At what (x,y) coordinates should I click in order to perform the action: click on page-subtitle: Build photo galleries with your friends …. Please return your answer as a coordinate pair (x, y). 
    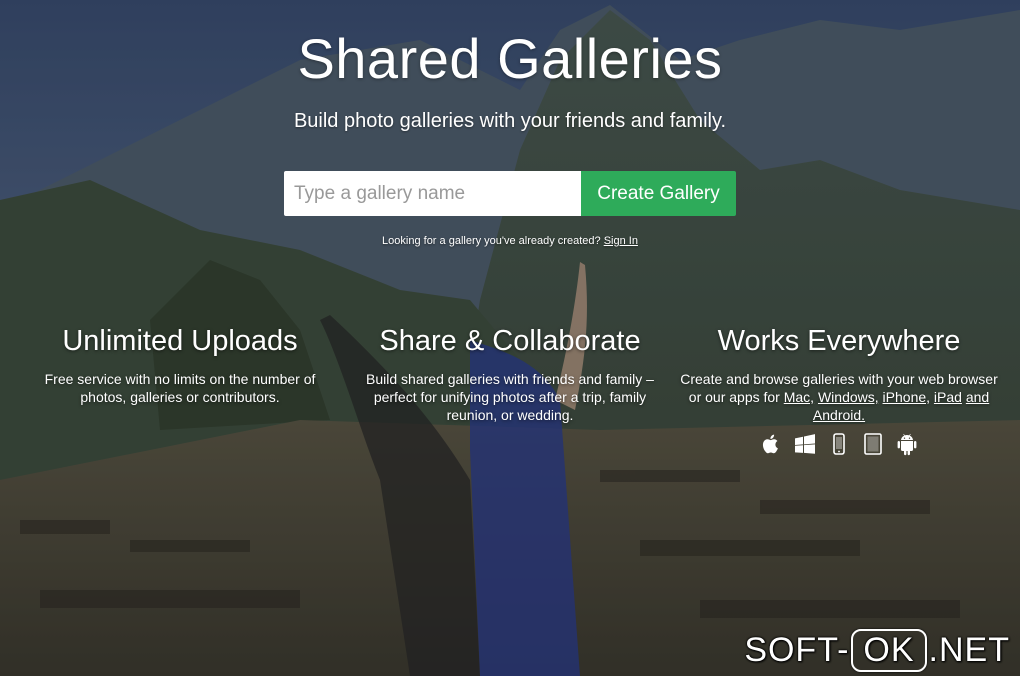
    Looking at the image, I should click on (510, 121).